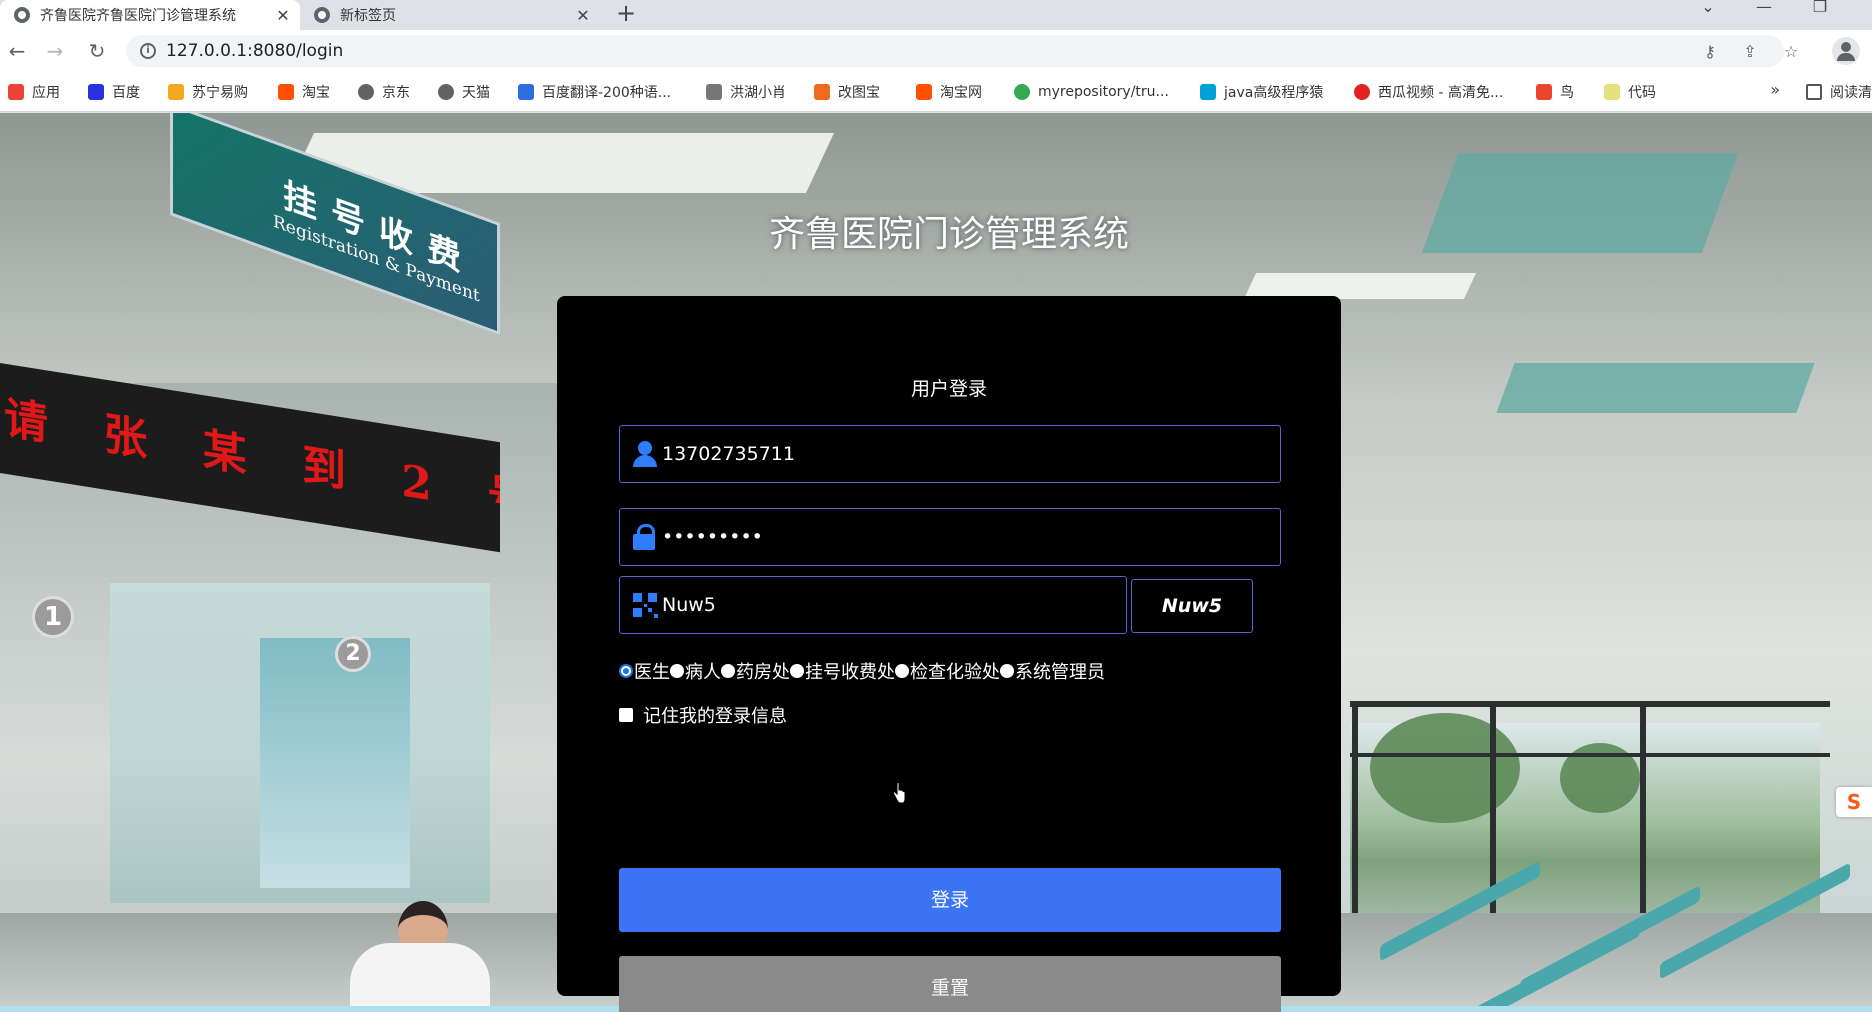 The height and width of the screenshot is (1012, 1872). I want to click on password-value: •••••••••, so click(712, 537).